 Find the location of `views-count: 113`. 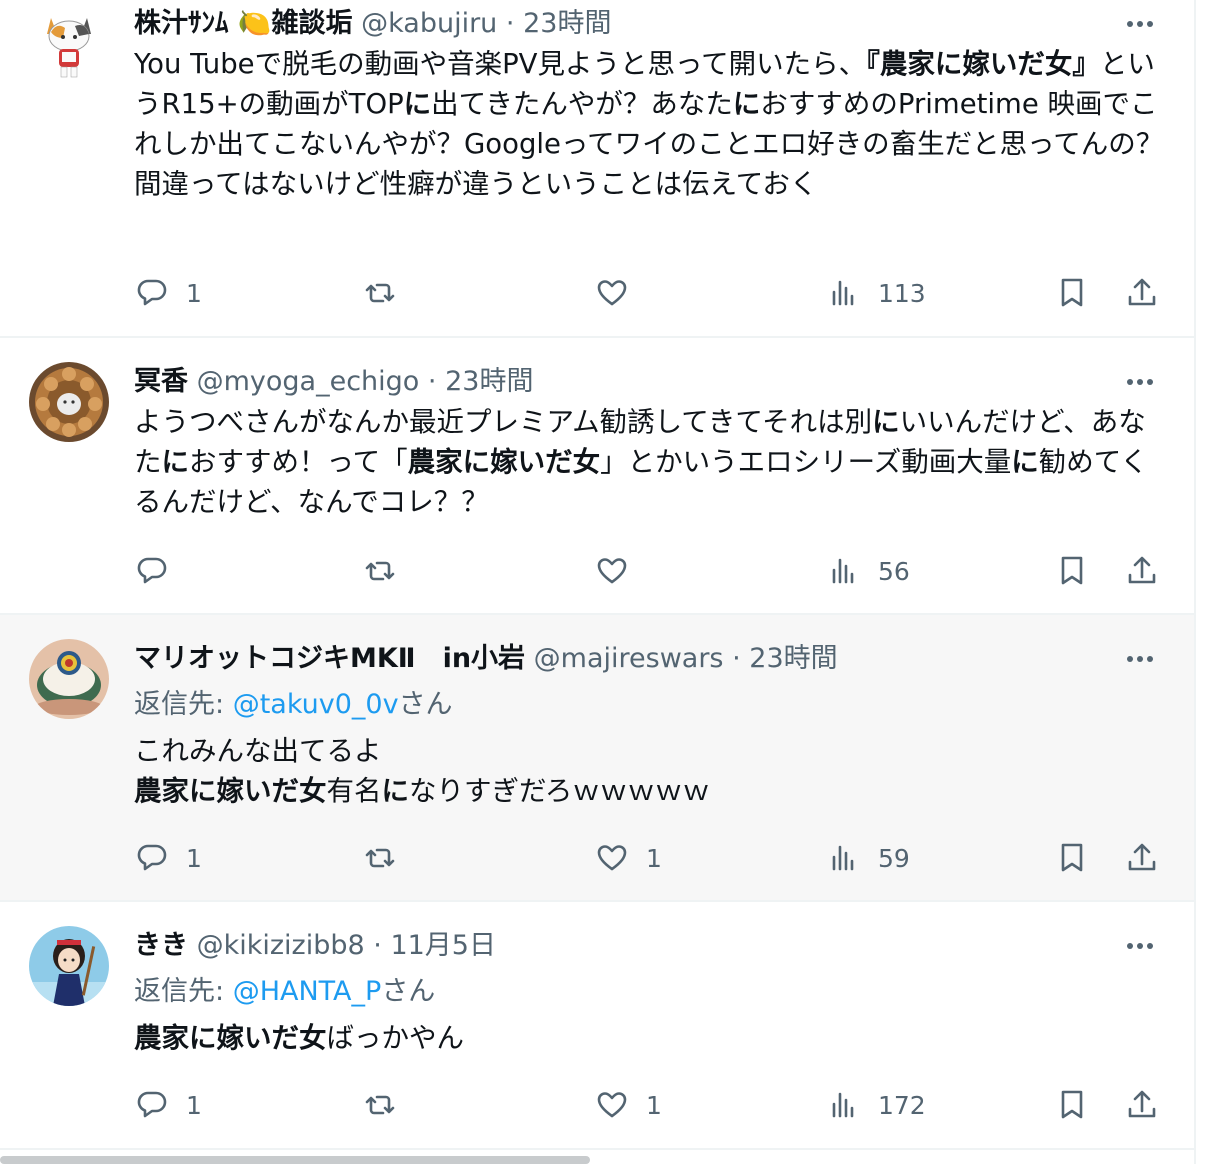

views-count: 113 is located at coordinates (902, 293).